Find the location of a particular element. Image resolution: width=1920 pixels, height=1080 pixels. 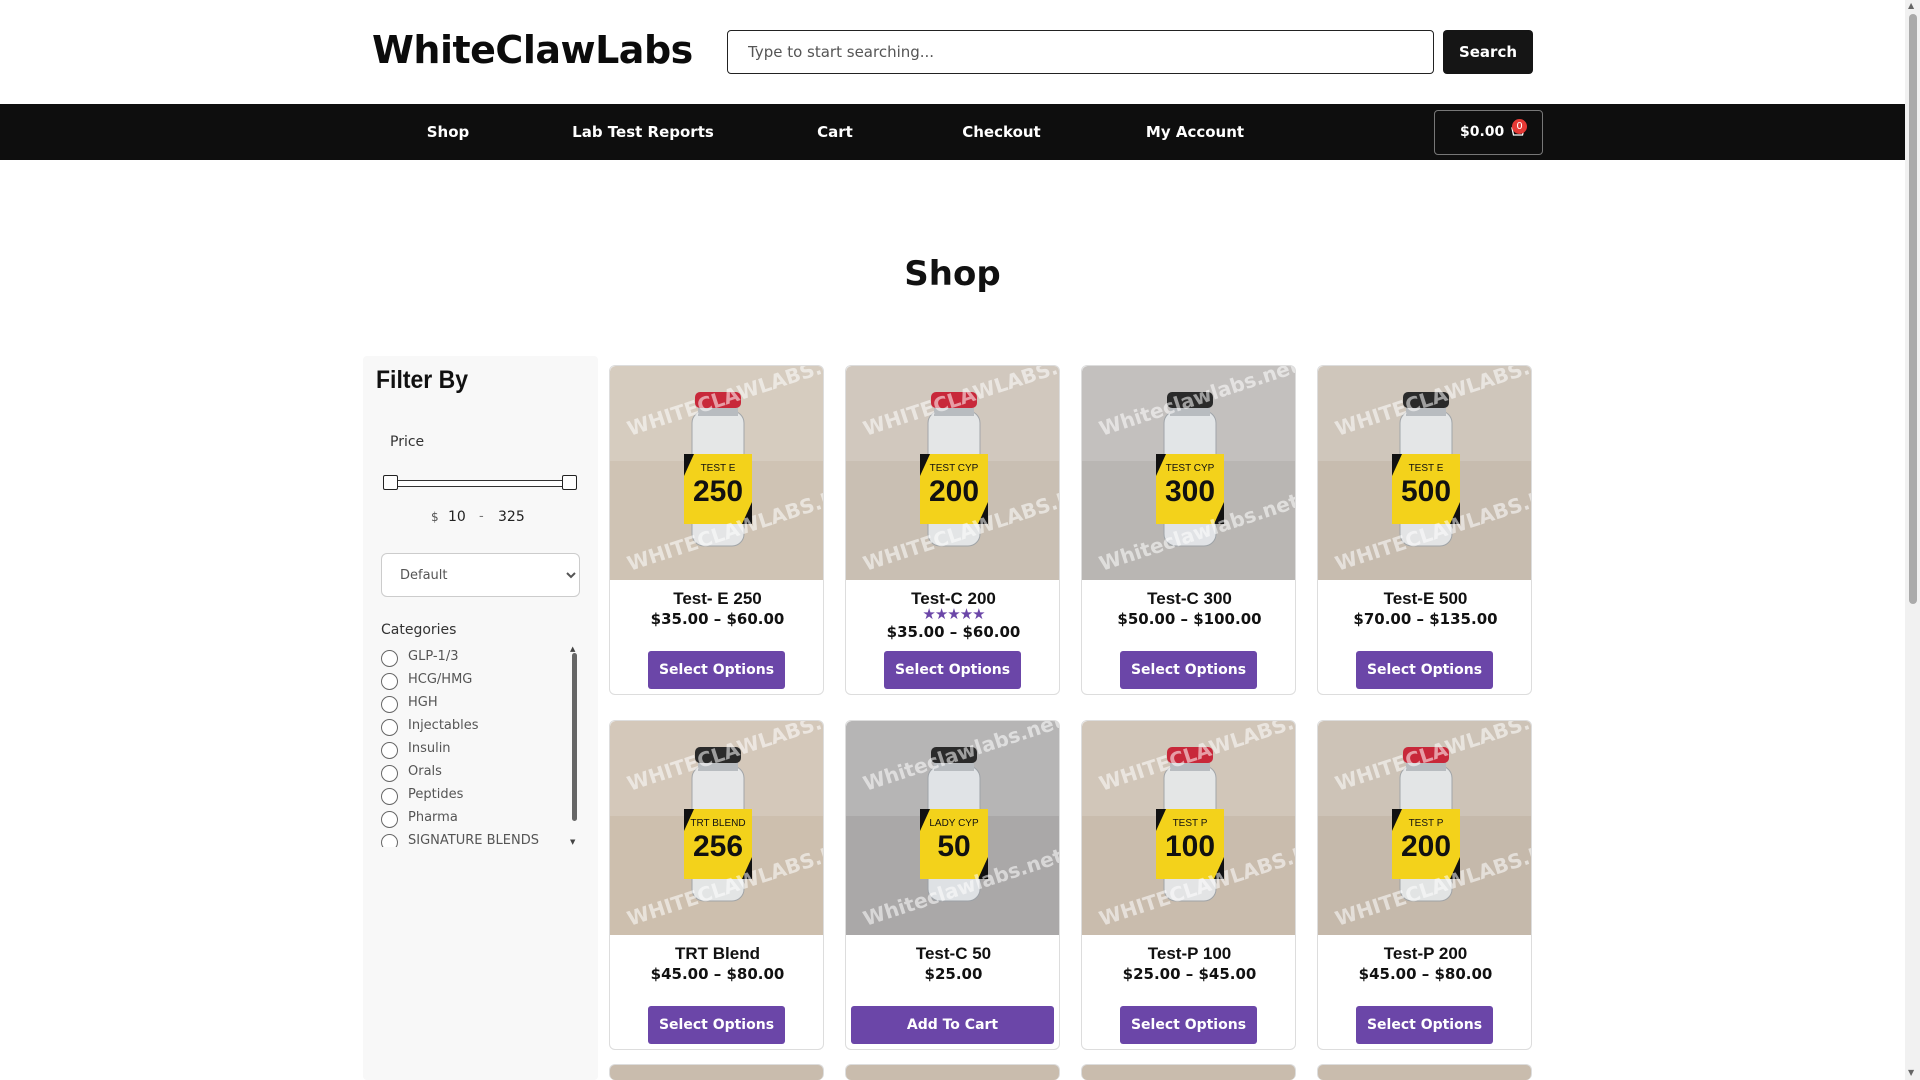

nav-item-lab-test-reports: Lab Test Reports is located at coordinates (643, 132).